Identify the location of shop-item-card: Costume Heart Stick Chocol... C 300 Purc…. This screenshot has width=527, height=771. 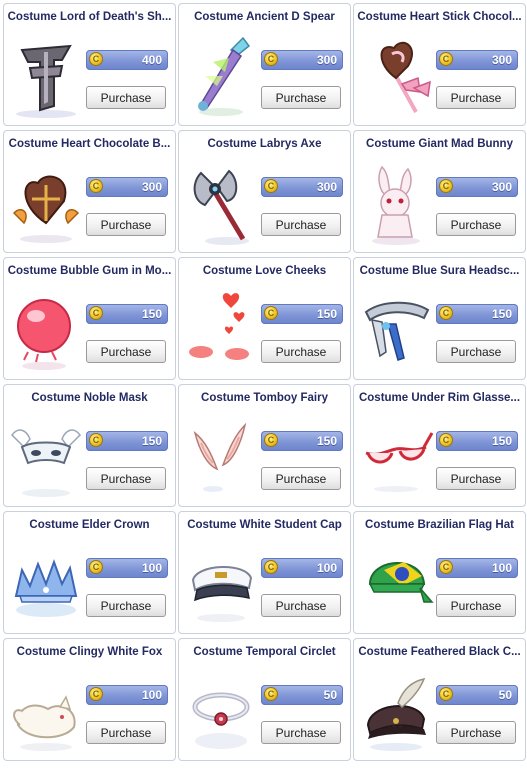
(439, 64).